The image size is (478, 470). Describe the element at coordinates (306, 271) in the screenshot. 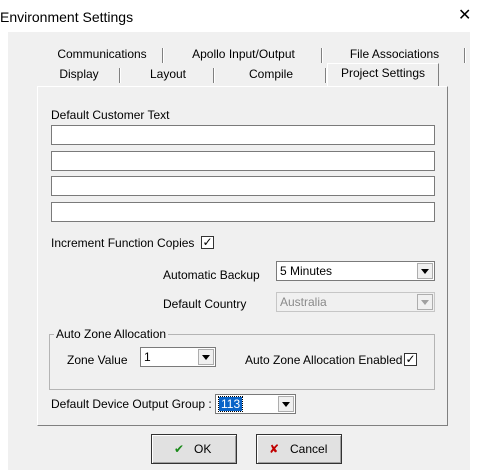

I see `auto-backup-value: 5 Minutes` at that location.